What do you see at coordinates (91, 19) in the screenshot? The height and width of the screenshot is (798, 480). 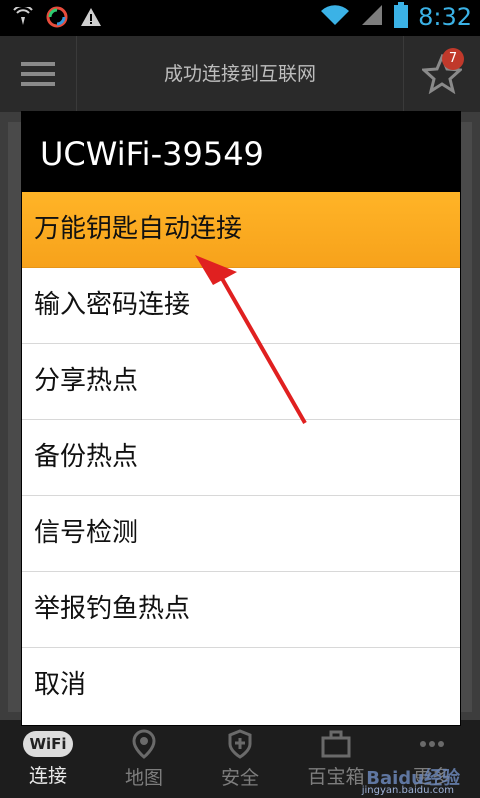 I see `warning-icon` at bounding box center [91, 19].